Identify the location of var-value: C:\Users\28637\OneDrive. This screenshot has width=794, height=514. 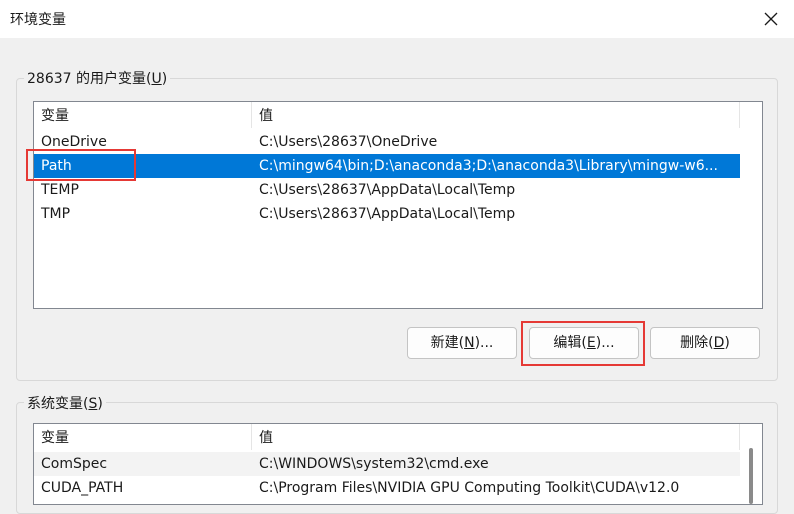
(348, 142).